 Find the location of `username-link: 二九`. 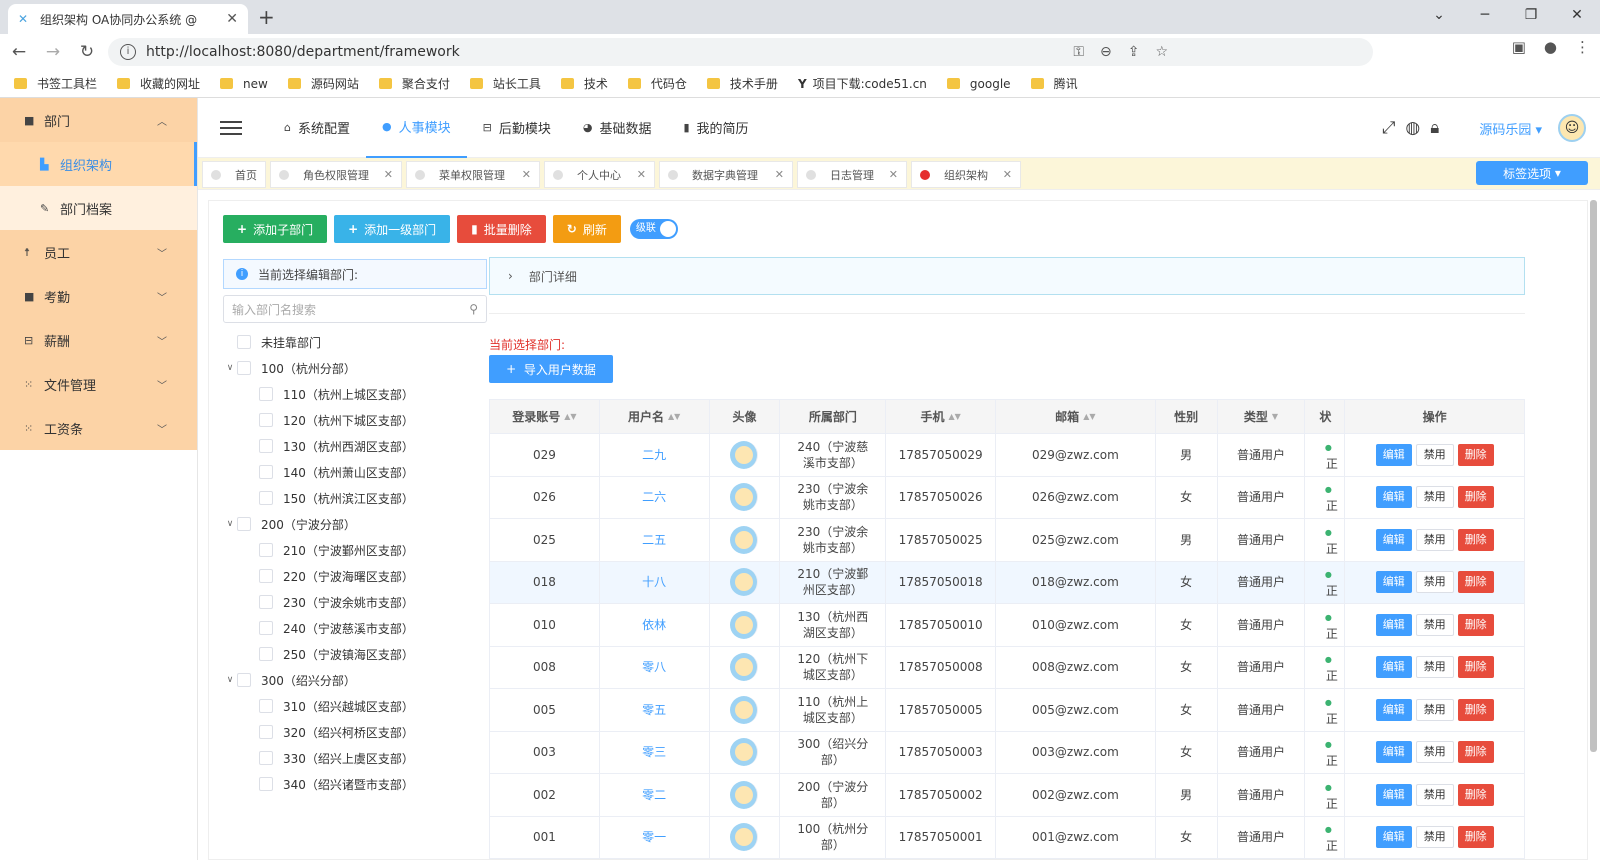

username-link: 二九 is located at coordinates (654, 455).